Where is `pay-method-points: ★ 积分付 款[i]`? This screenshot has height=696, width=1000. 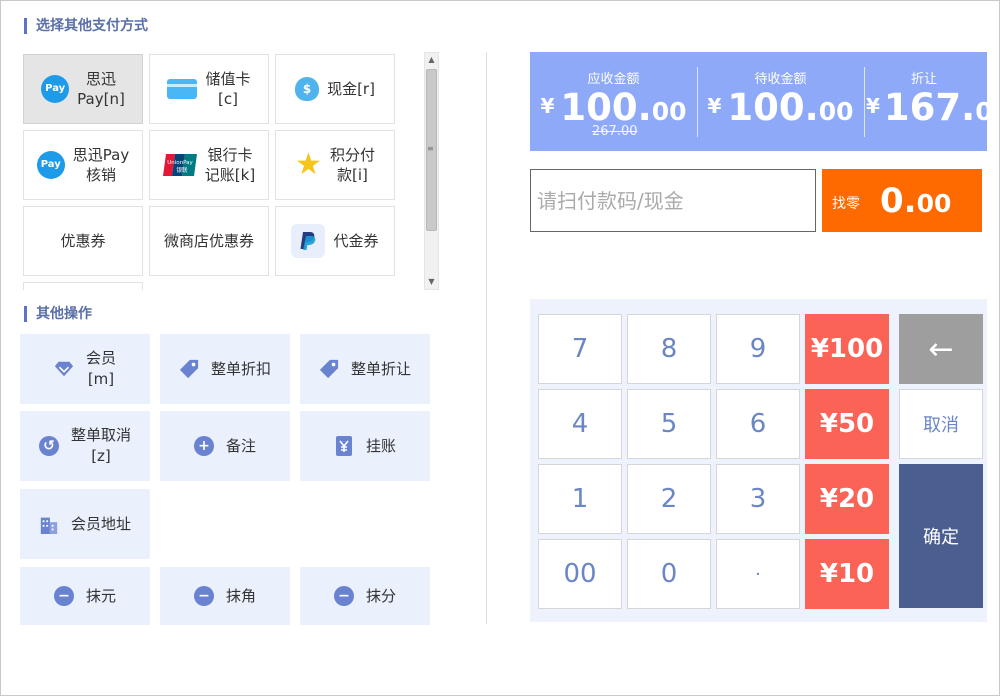 pay-method-points: ★ 积分付 款[i] is located at coordinates (335, 165).